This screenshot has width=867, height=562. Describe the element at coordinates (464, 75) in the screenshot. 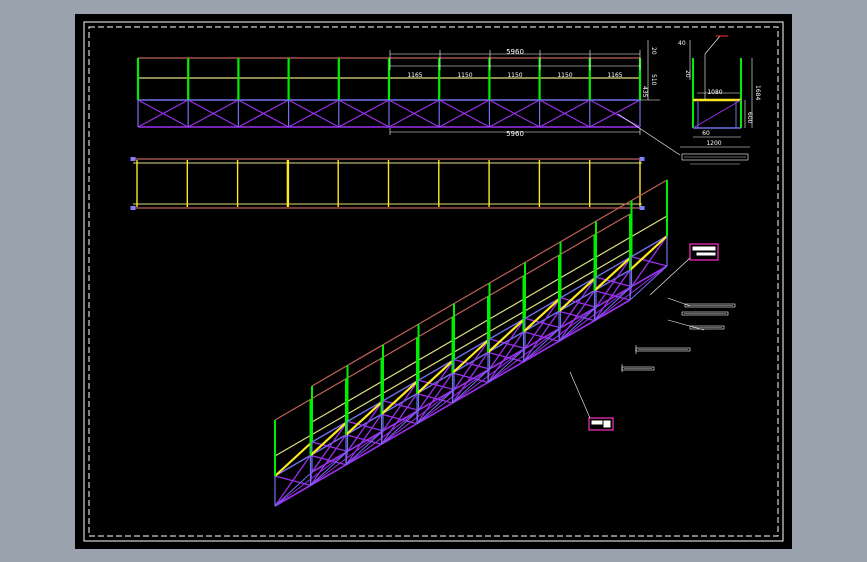

I see `bay-dim-2: 1150` at that location.